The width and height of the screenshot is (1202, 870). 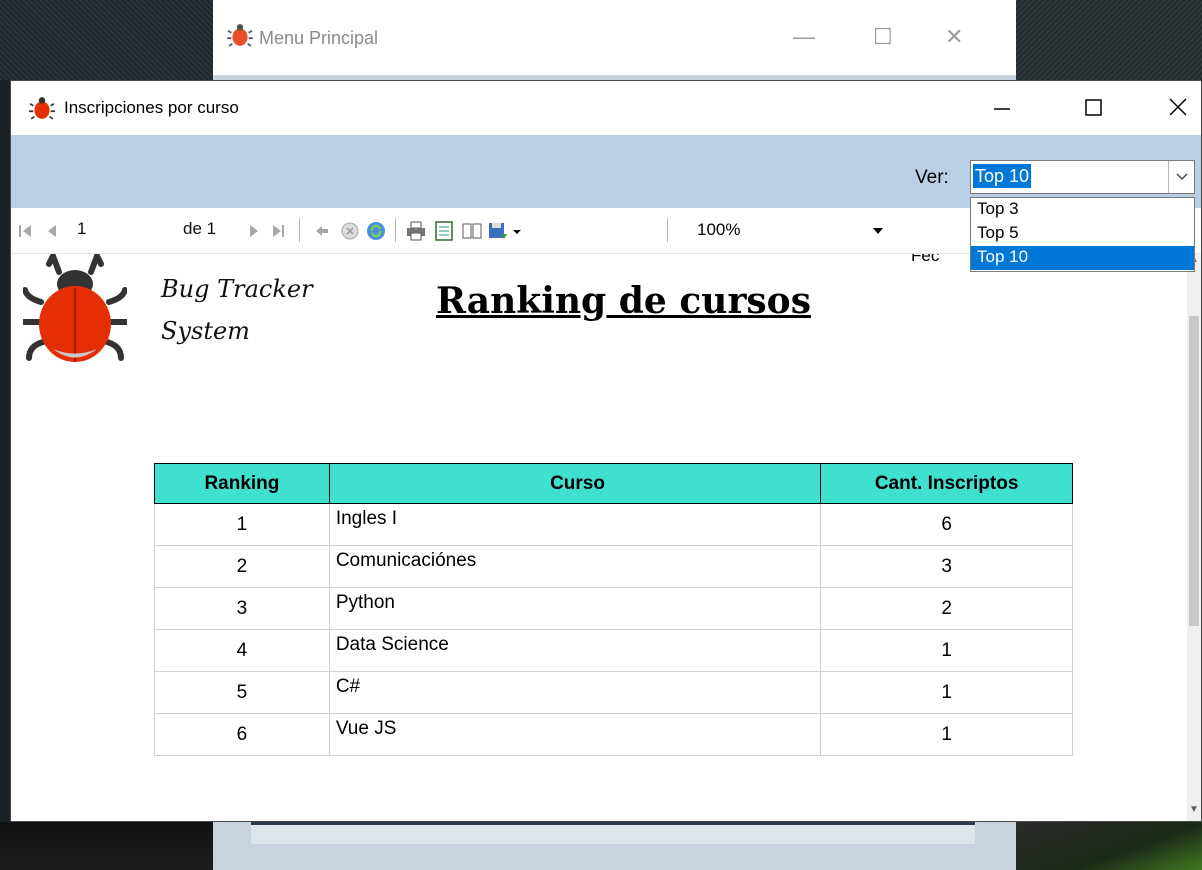 I want to click on page-setup-icon, so click(x=472, y=231).